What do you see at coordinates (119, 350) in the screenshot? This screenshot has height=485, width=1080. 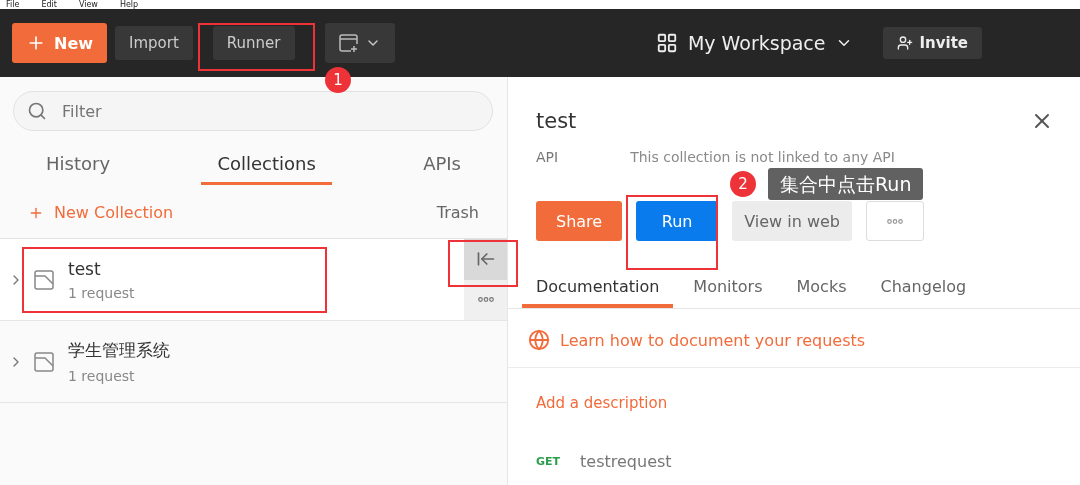 I see `collection-name: 学生管理系统` at bounding box center [119, 350].